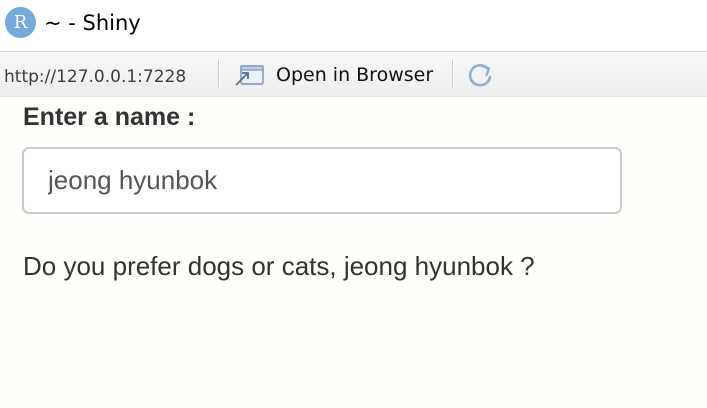 The height and width of the screenshot is (408, 707). I want to click on open-in-browser-icon, so click(249, 75).